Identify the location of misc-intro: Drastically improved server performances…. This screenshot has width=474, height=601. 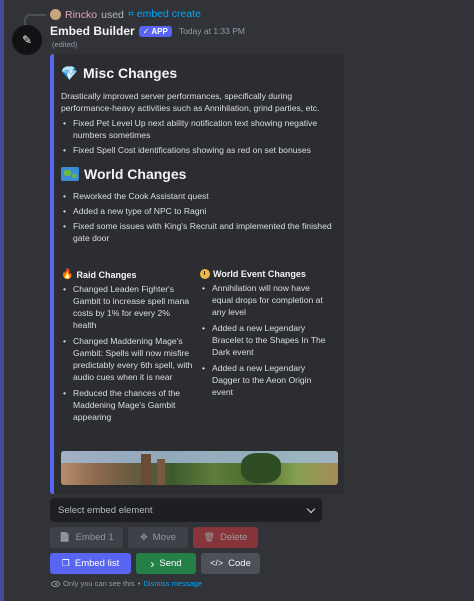
(190, 102).